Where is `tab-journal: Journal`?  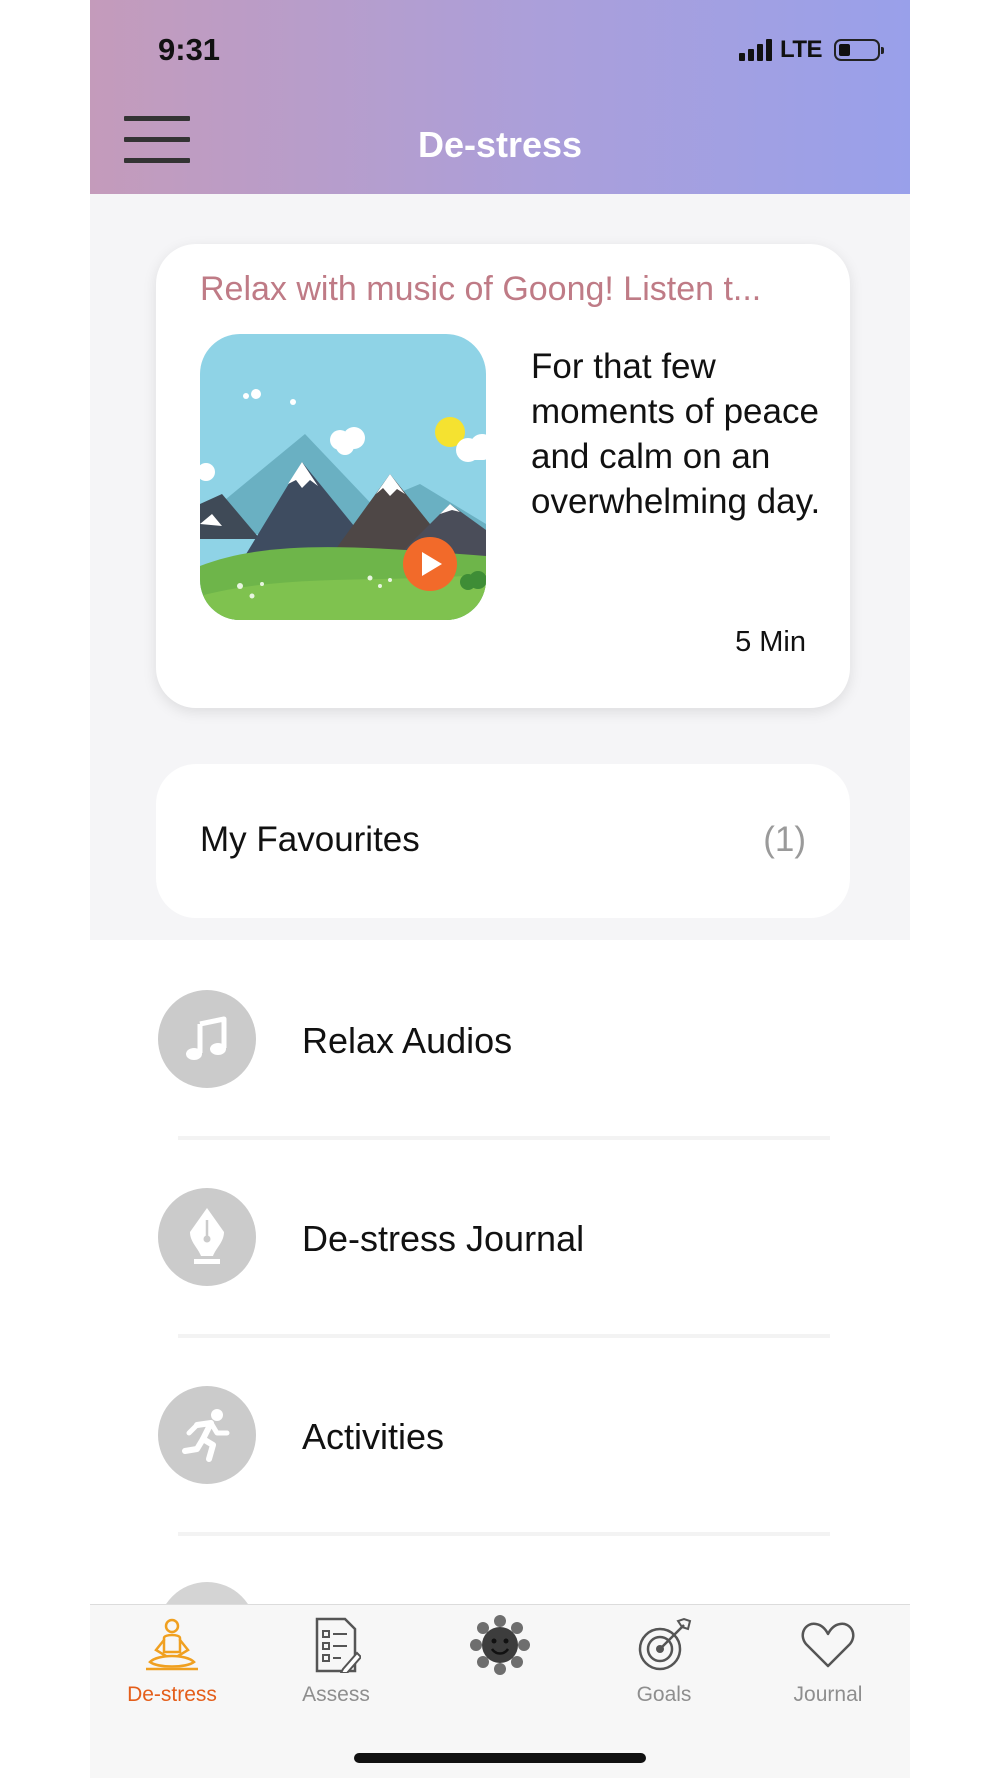
tab-journal: Journal is located at coordinates (828, 1665).